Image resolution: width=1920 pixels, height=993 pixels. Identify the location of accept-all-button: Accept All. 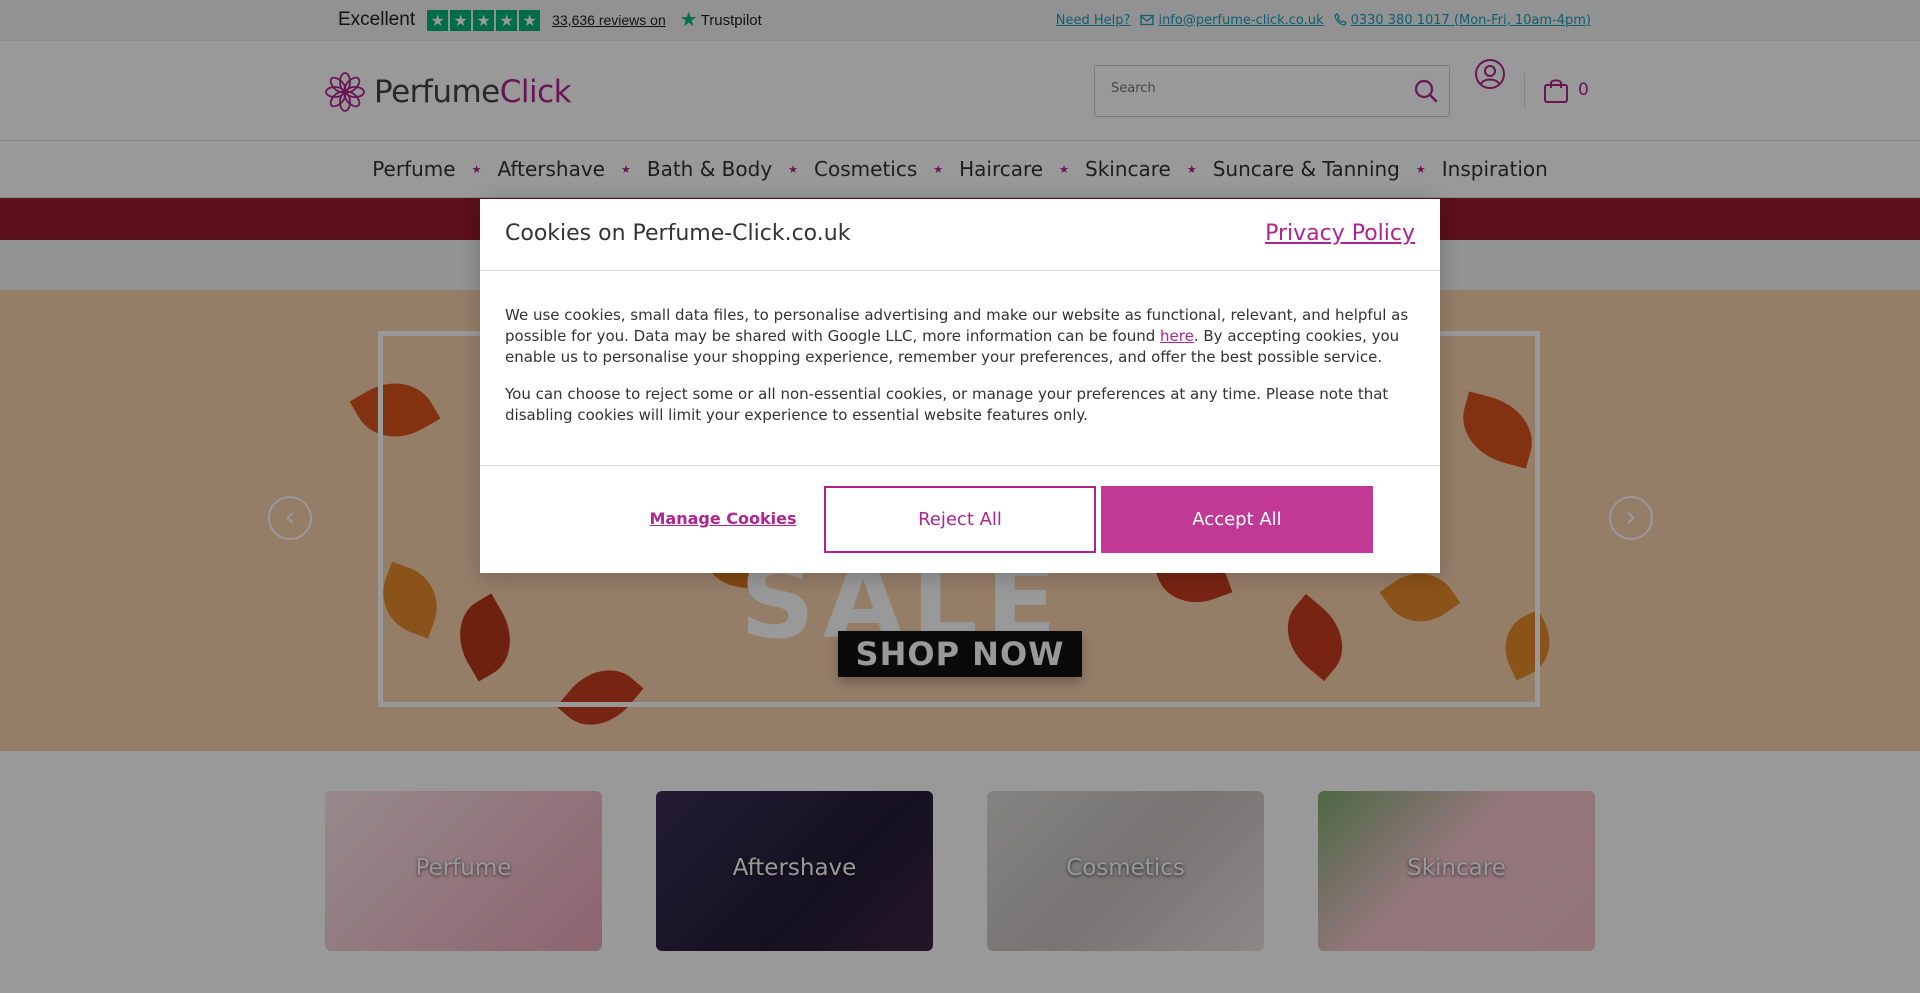
(1237, 519).